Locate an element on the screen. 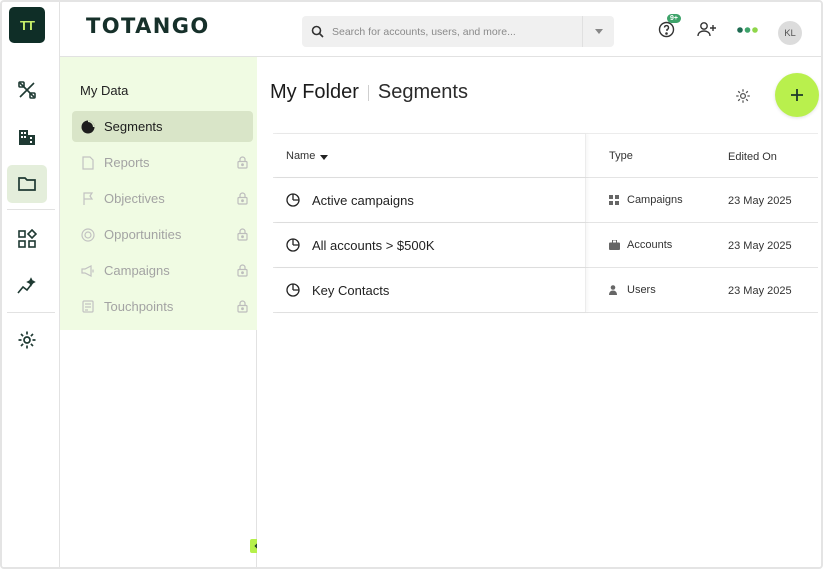 The height and width of the screenshot is (569, 823). sort-desc-icon is located at coordinates (324, 156).